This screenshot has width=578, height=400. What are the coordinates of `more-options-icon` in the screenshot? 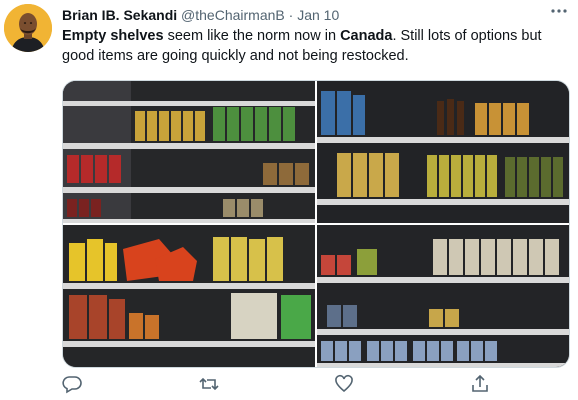 It's located at (559, 13).